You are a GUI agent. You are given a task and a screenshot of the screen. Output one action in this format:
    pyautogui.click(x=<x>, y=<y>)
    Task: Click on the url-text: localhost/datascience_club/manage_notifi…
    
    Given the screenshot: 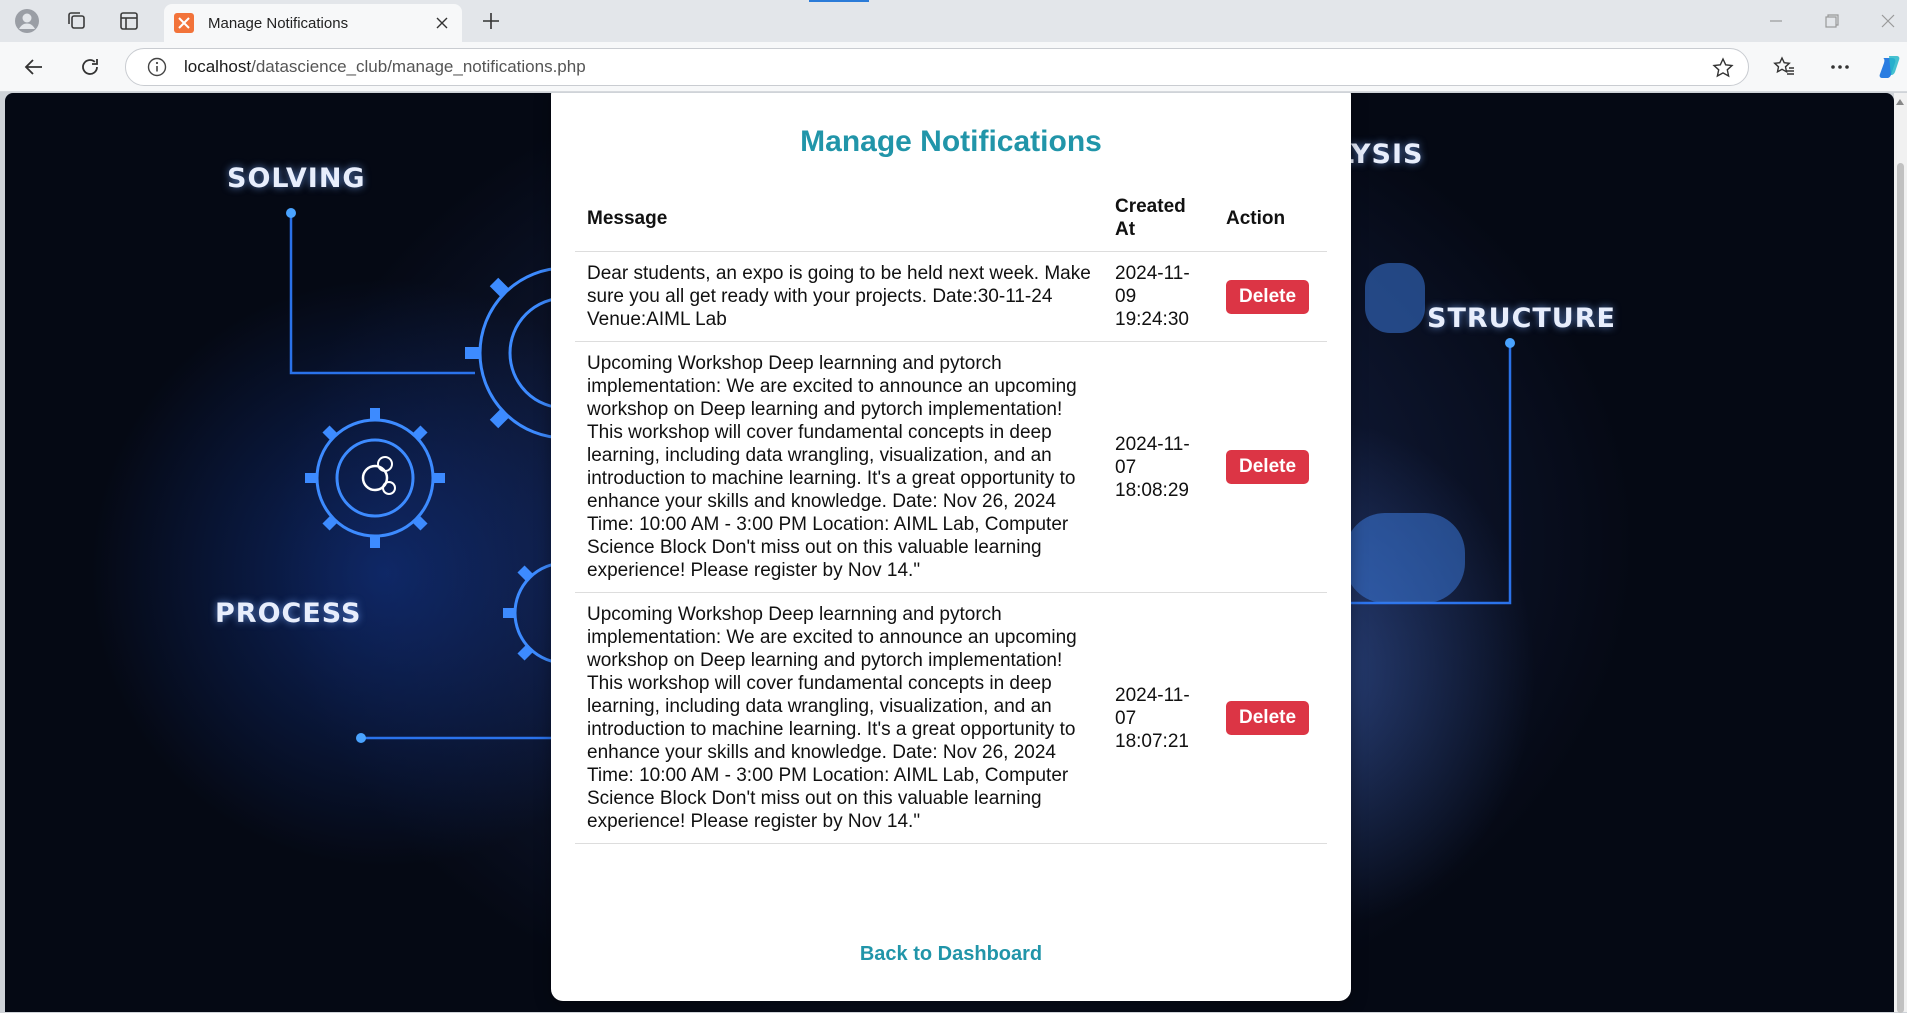 What is the action you would take?
    pyautogui.click(x=385, y=67)
    